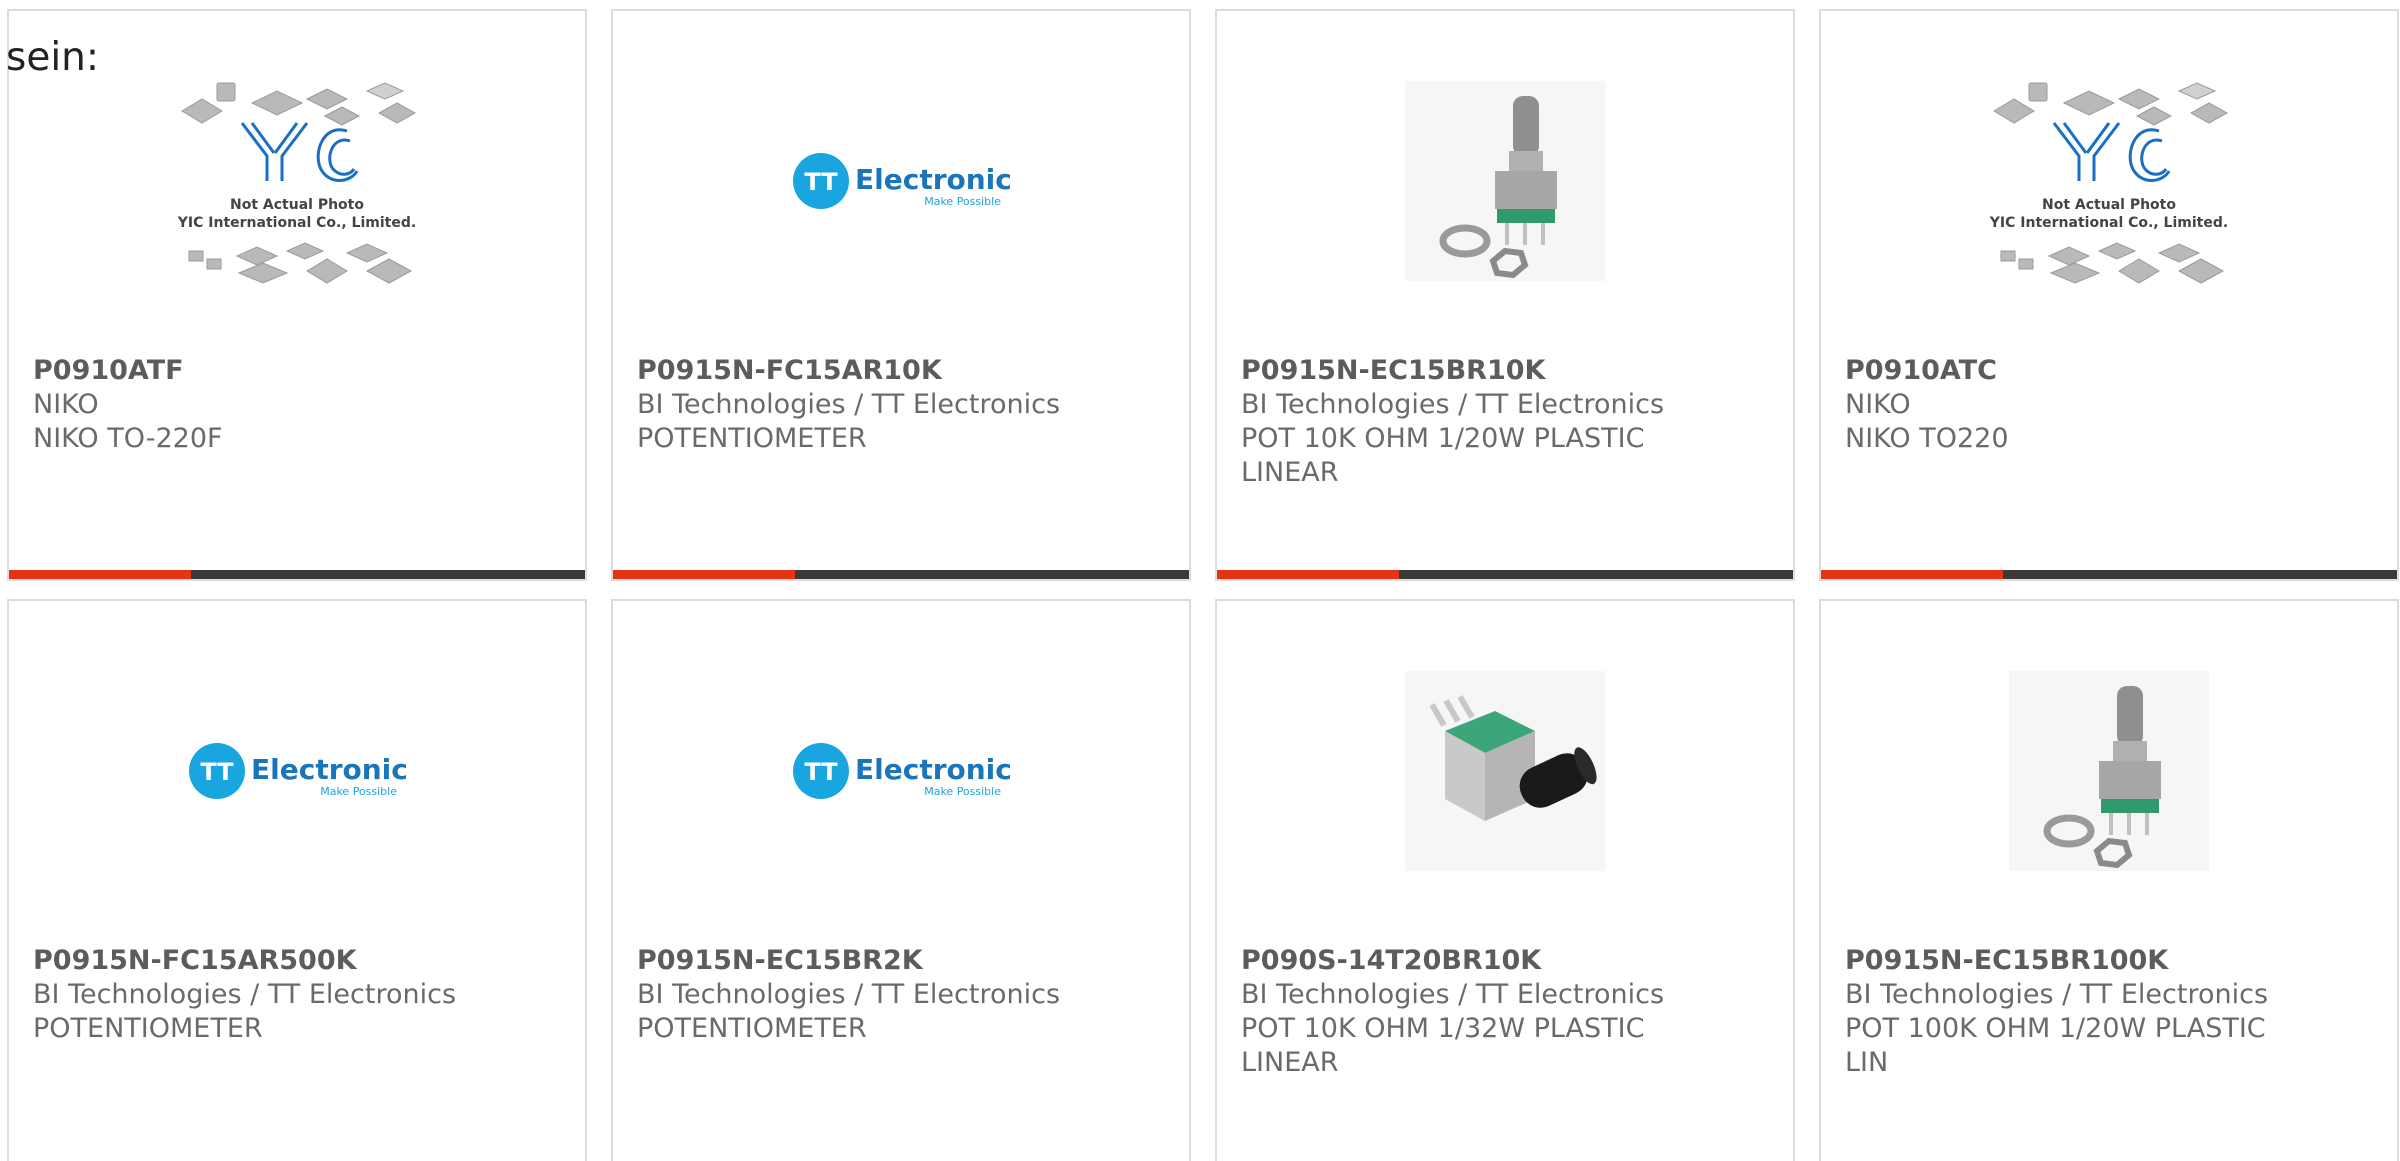 This screenshot has width=2400, height=1161. What do you see at coordinates (852, 961) in the screenshot?
I see `part-number: P0915N-EC15BR2K` at bounding box center [852, 961].